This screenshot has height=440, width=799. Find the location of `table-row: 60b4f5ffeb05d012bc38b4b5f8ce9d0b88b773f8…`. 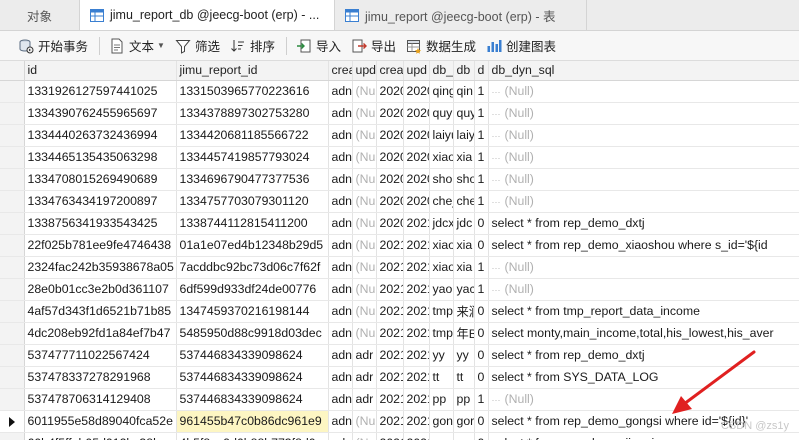

table-row: 60b4f5ffeb05d012bc38b4b5f8ce9d0b88b773f8… is located at coordinates (399, 436).